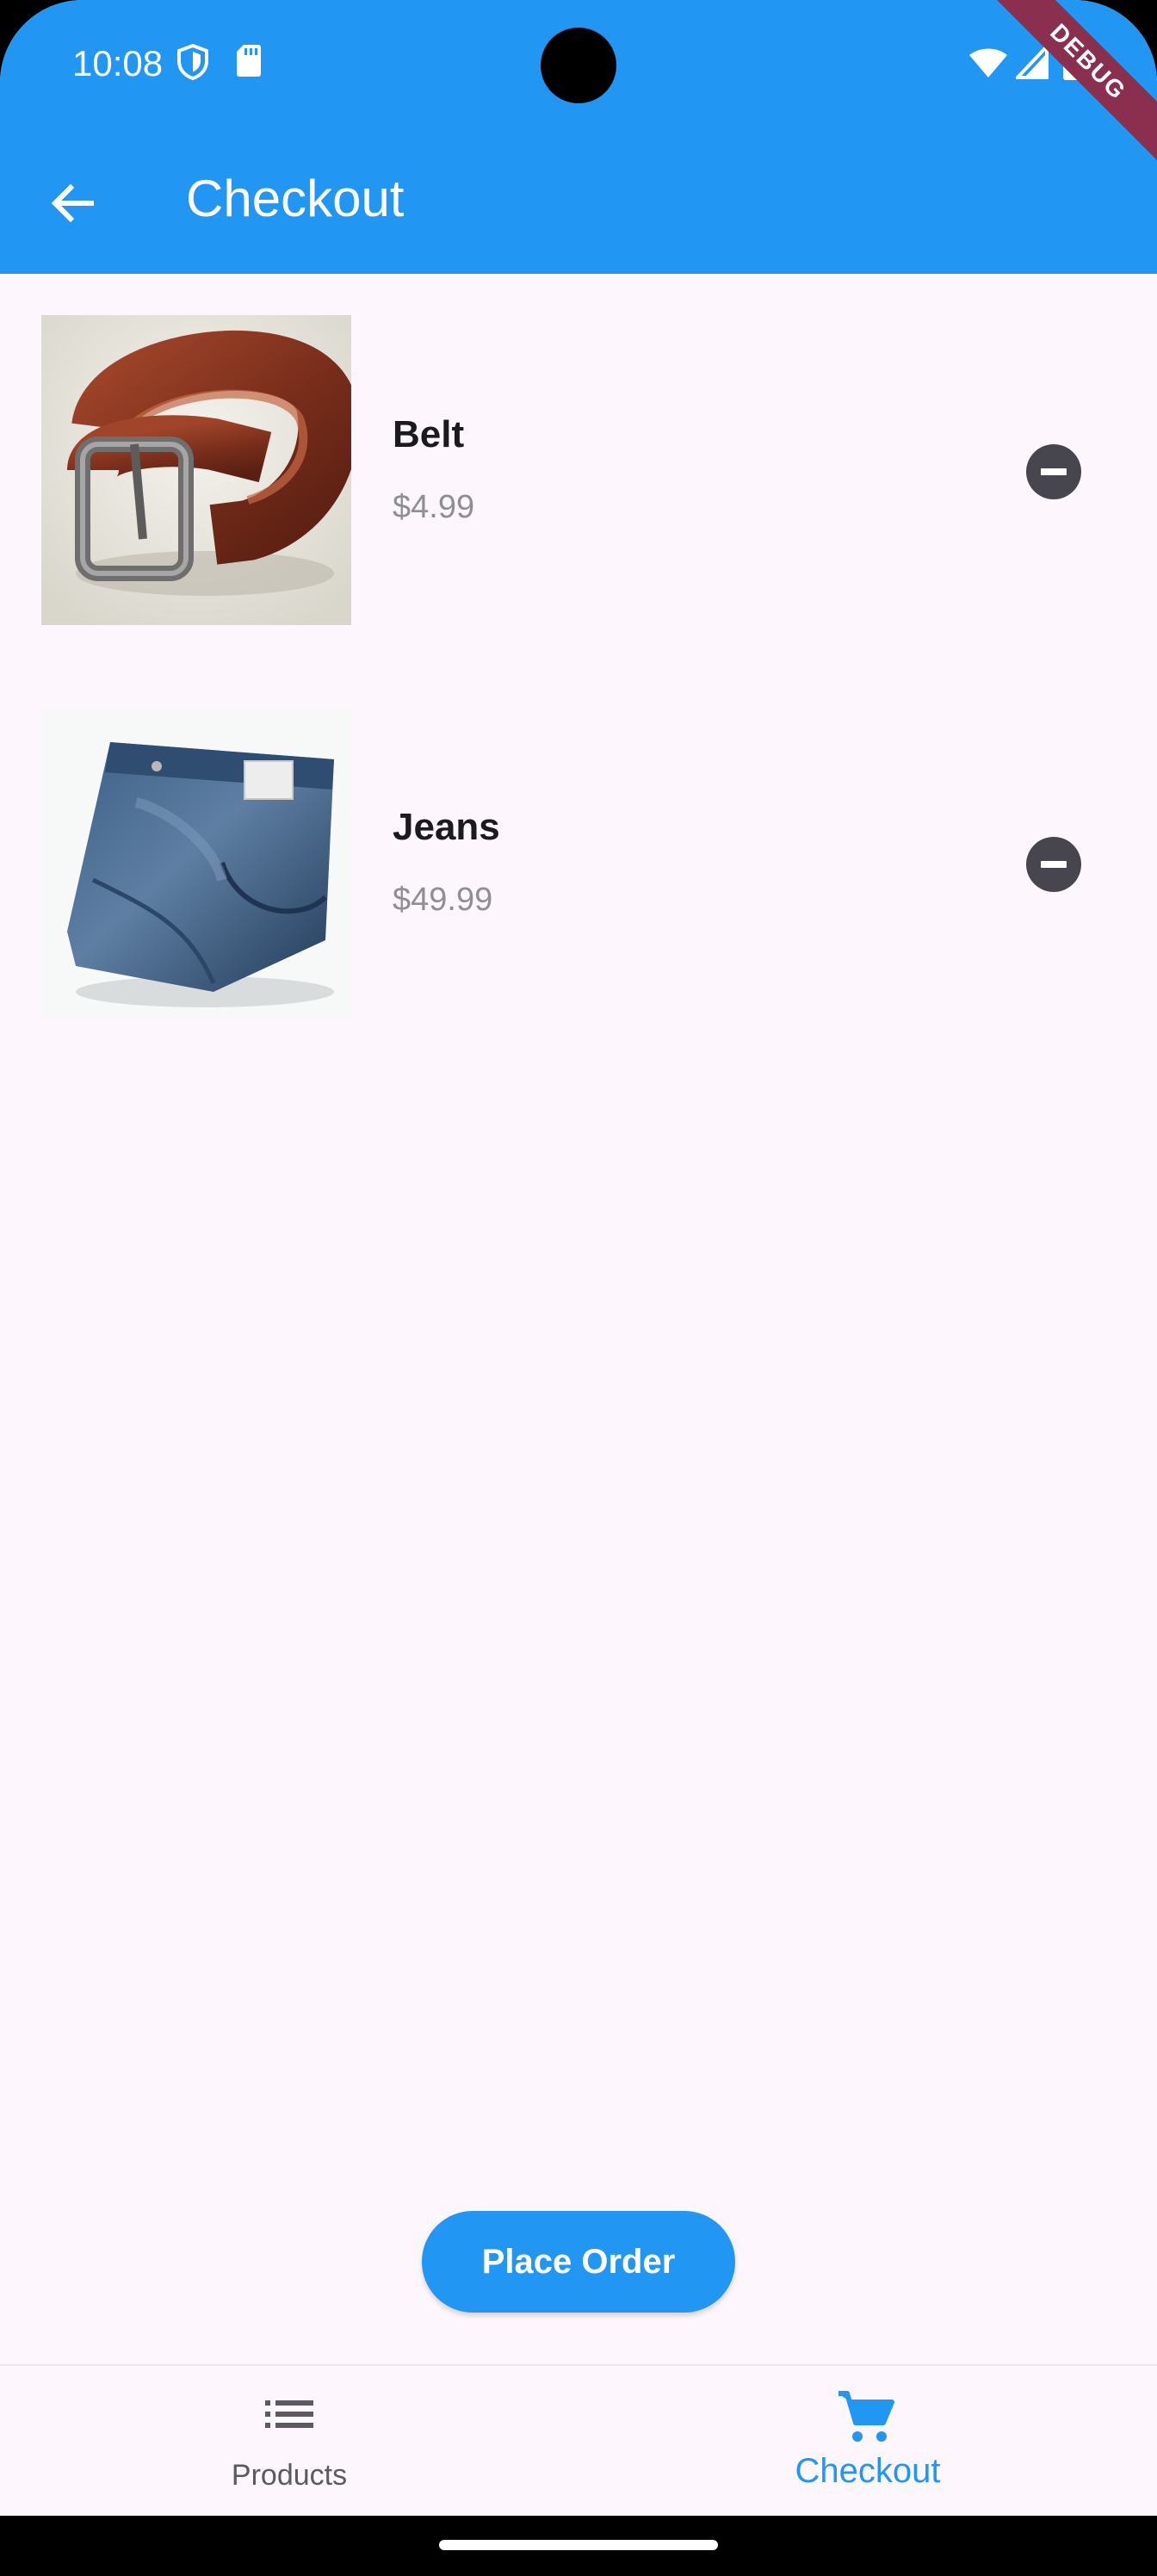 Image resolution: width=1157 pixels, height=2576 pixels. Describe the element at coordinates (579, 470) in the screenshot. I see `cart-item-belt: Belt $4.99` at that location.